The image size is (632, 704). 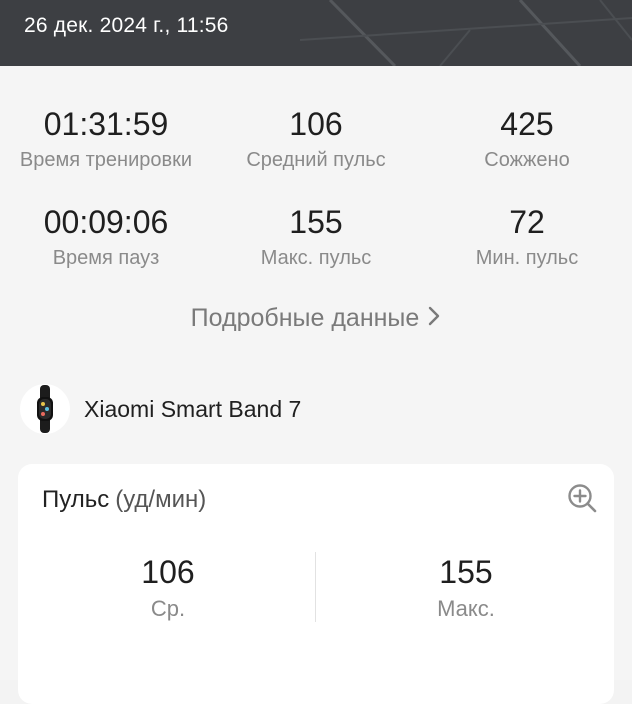 I want to click on smart-band-icon, so click(x=45, y=409).